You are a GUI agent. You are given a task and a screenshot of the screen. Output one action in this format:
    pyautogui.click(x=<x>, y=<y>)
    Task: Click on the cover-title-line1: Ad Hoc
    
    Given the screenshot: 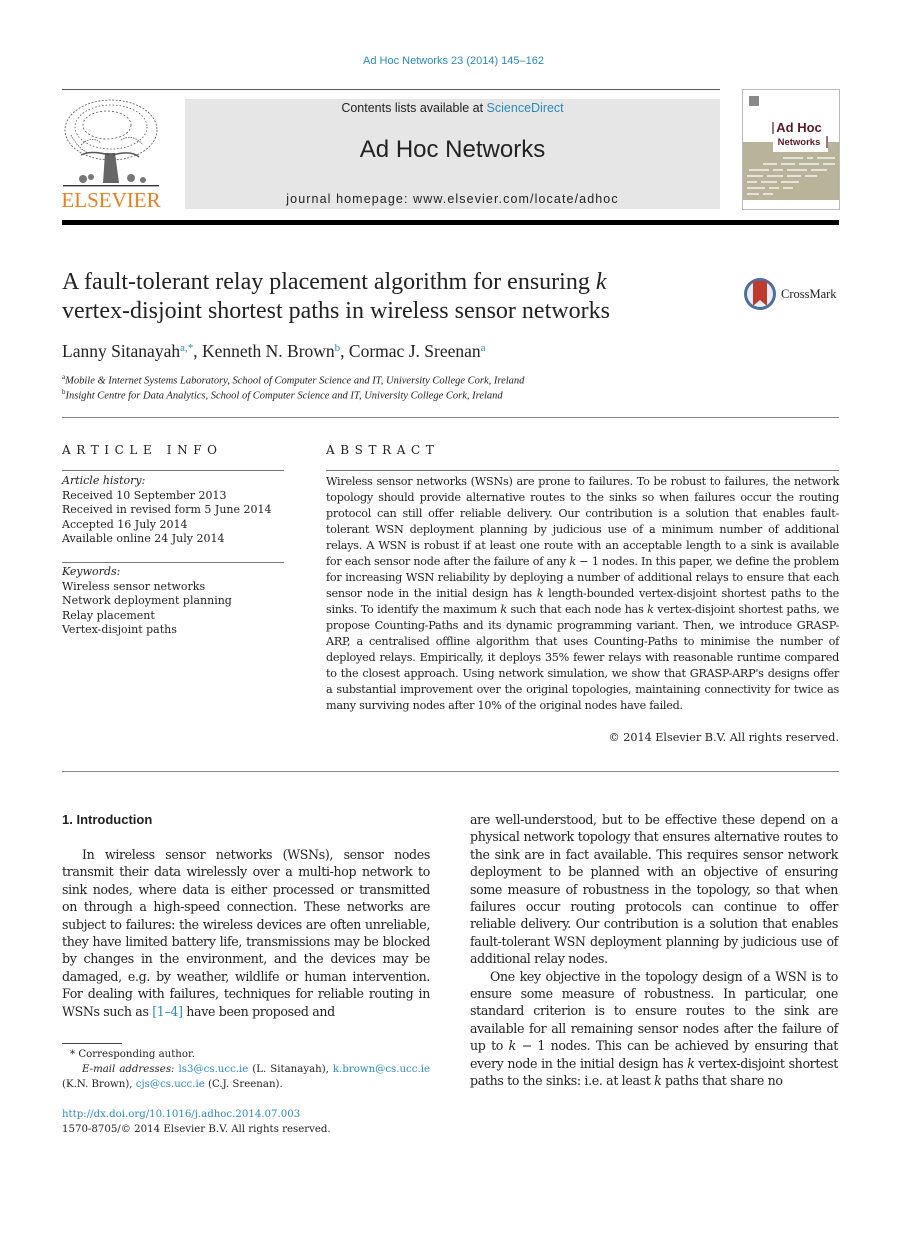 What is the action you would take?
    pyautogui.click(x=799, y=127)
    